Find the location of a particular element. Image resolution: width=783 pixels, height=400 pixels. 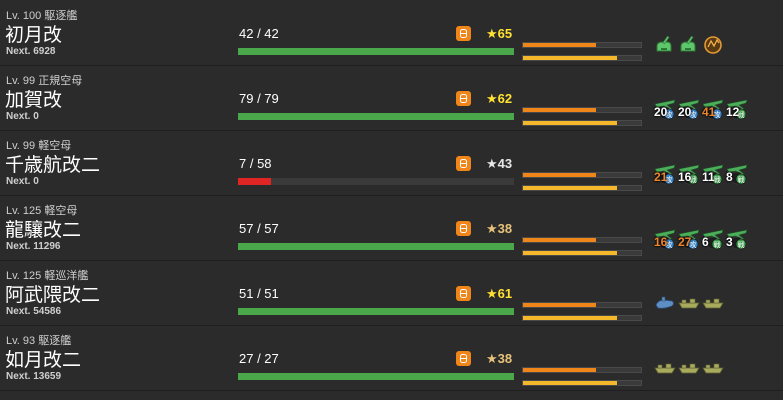

aircraft-count: 21 is located at coordinates (661, 177).